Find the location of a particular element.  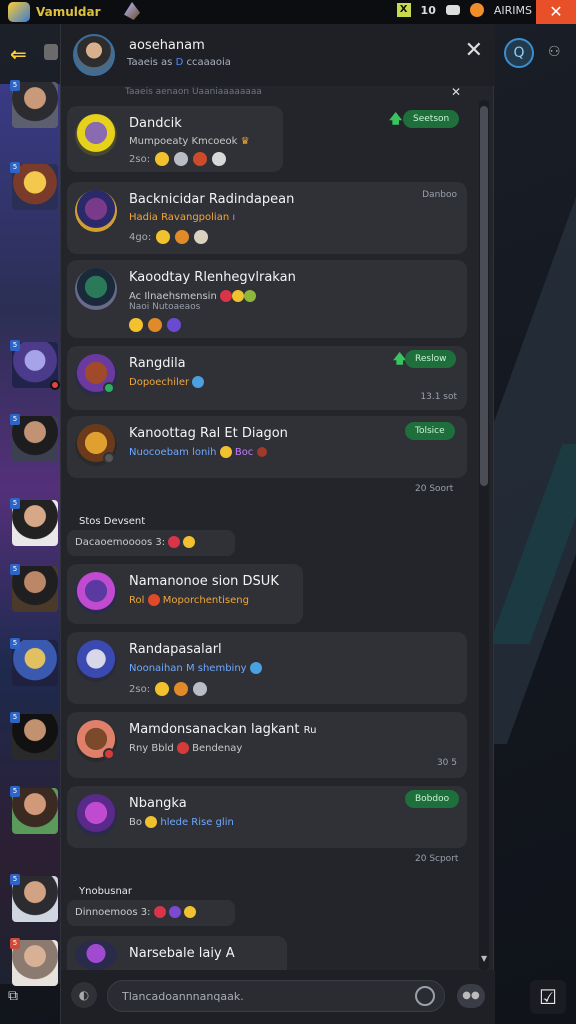

message-text: Rny Bbld Bendenay is located at coordinates (185, 748).